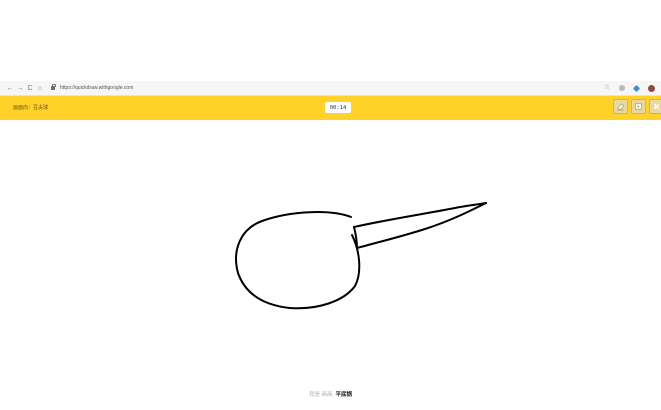 This screenshot has width=661, height=410. I want to click on lock-icon, so click(53, 86).